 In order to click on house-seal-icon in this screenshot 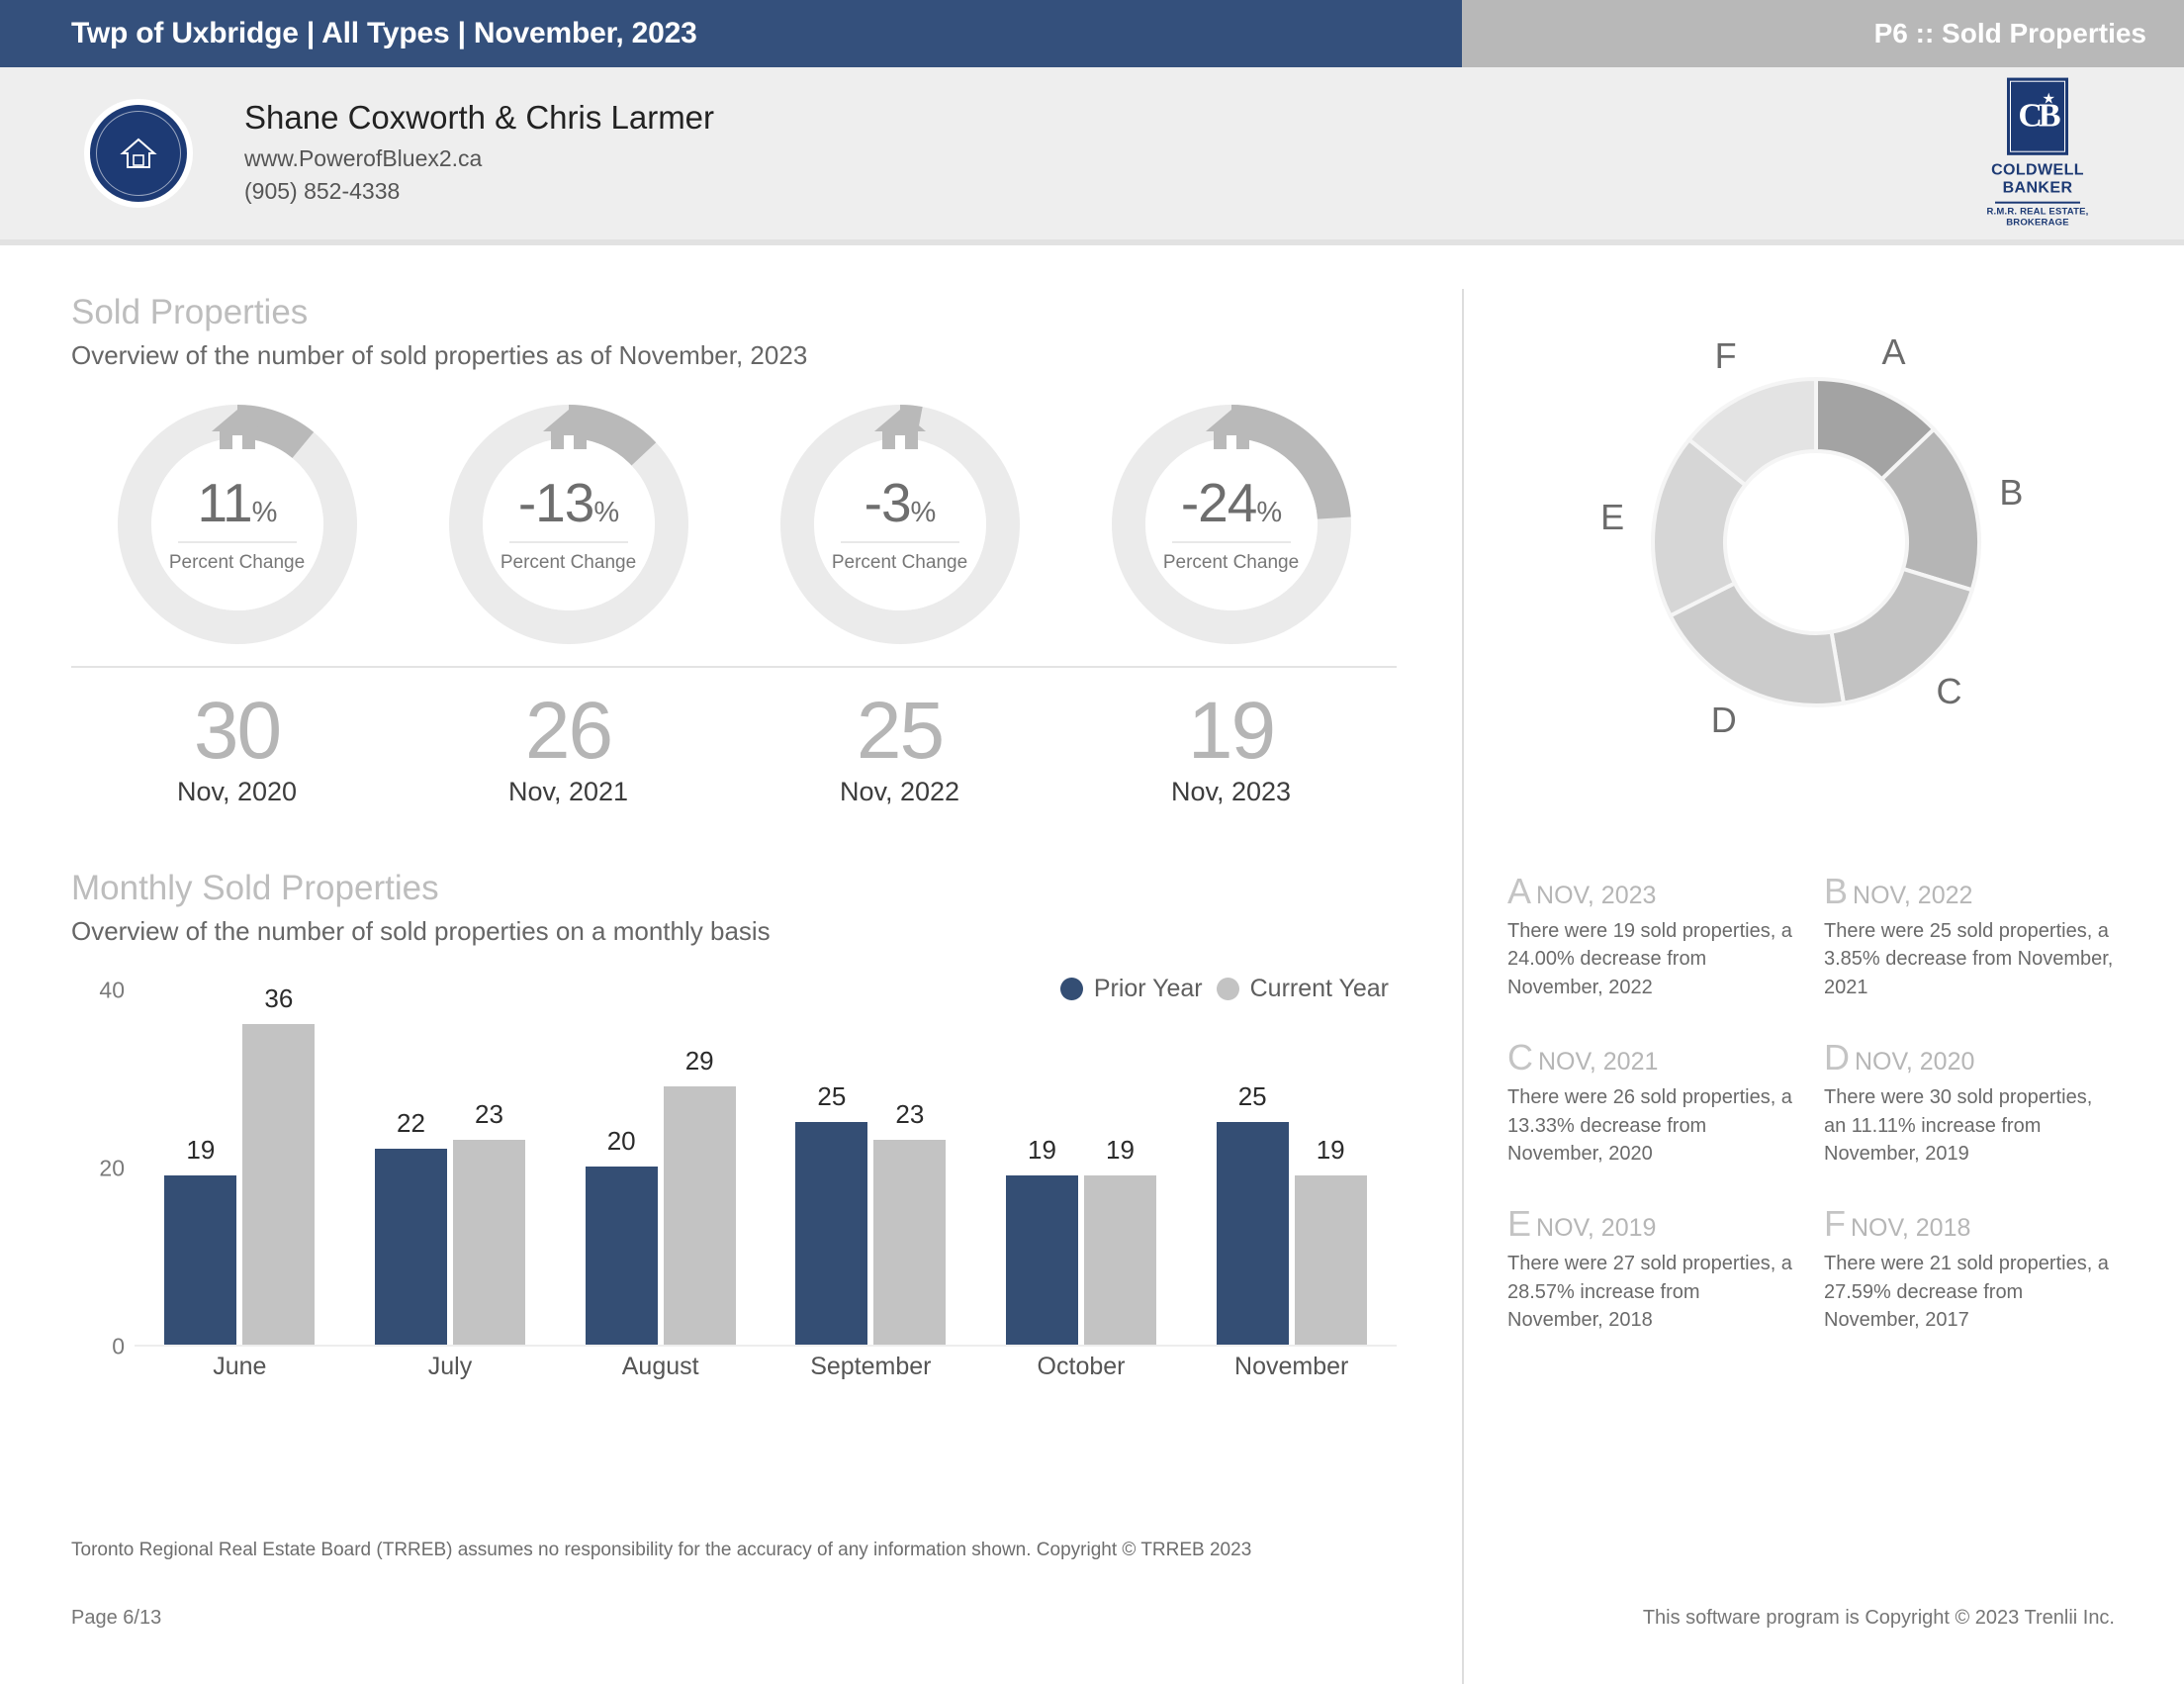, I will do `click(138, 153)`.